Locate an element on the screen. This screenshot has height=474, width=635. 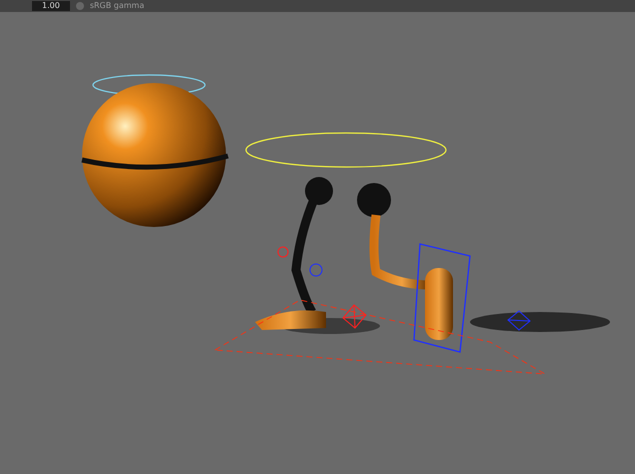
rig-control-drawing is located at coordinates (380, 308).